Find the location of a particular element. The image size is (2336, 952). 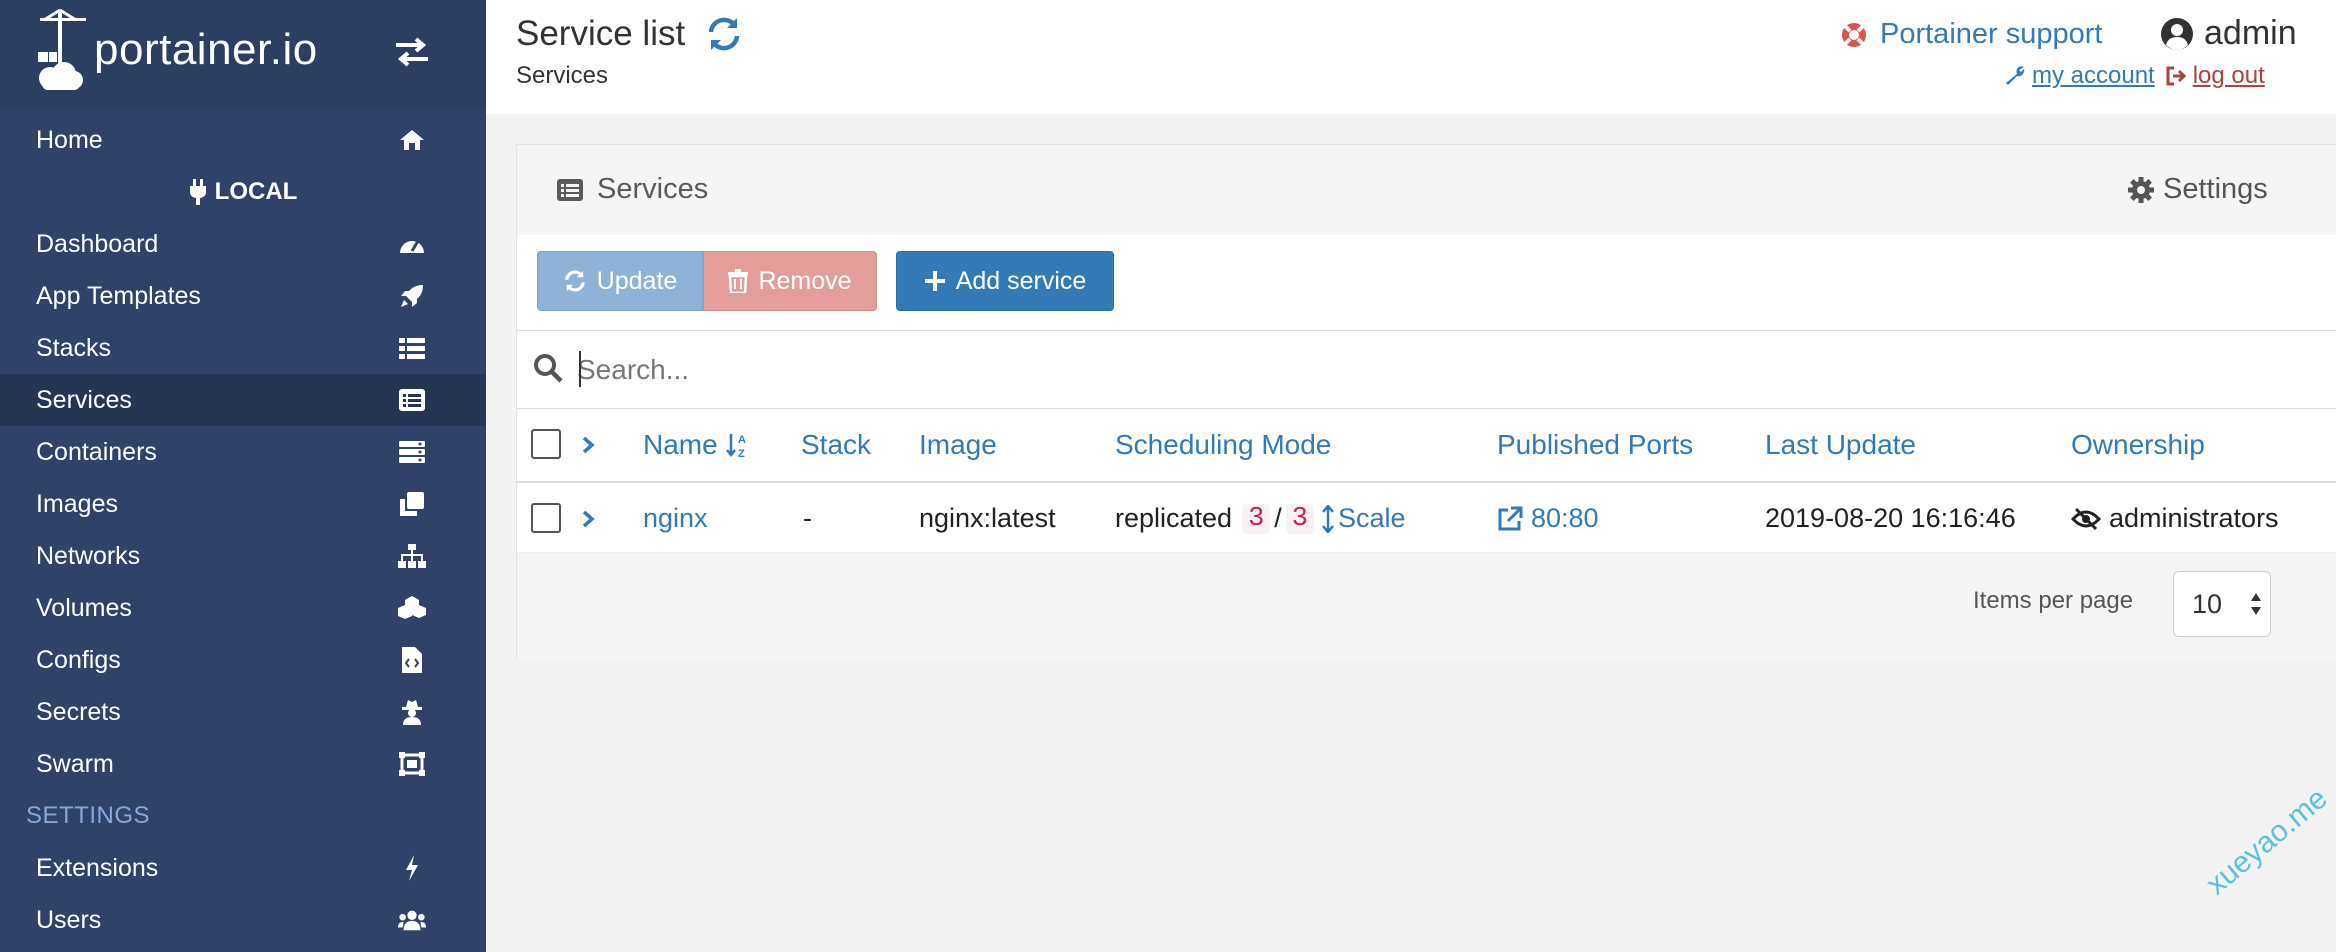

service-scheduling-mode: replicated 3 / 3 Scale is located at coordinates (1260, 518).